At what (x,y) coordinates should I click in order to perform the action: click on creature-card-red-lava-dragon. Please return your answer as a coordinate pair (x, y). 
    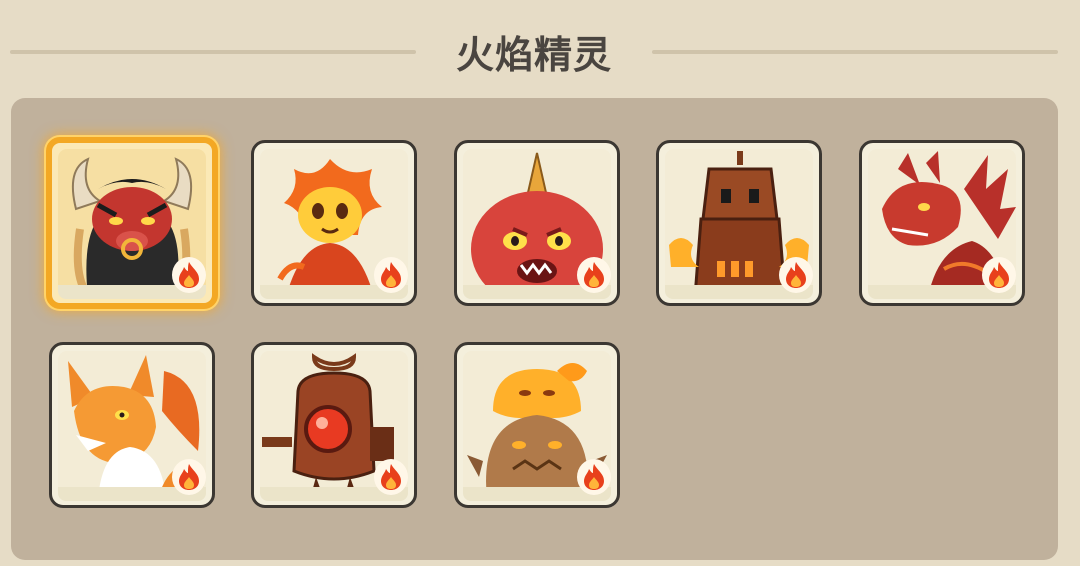
    Looking at the image, I should click on (942, 223).